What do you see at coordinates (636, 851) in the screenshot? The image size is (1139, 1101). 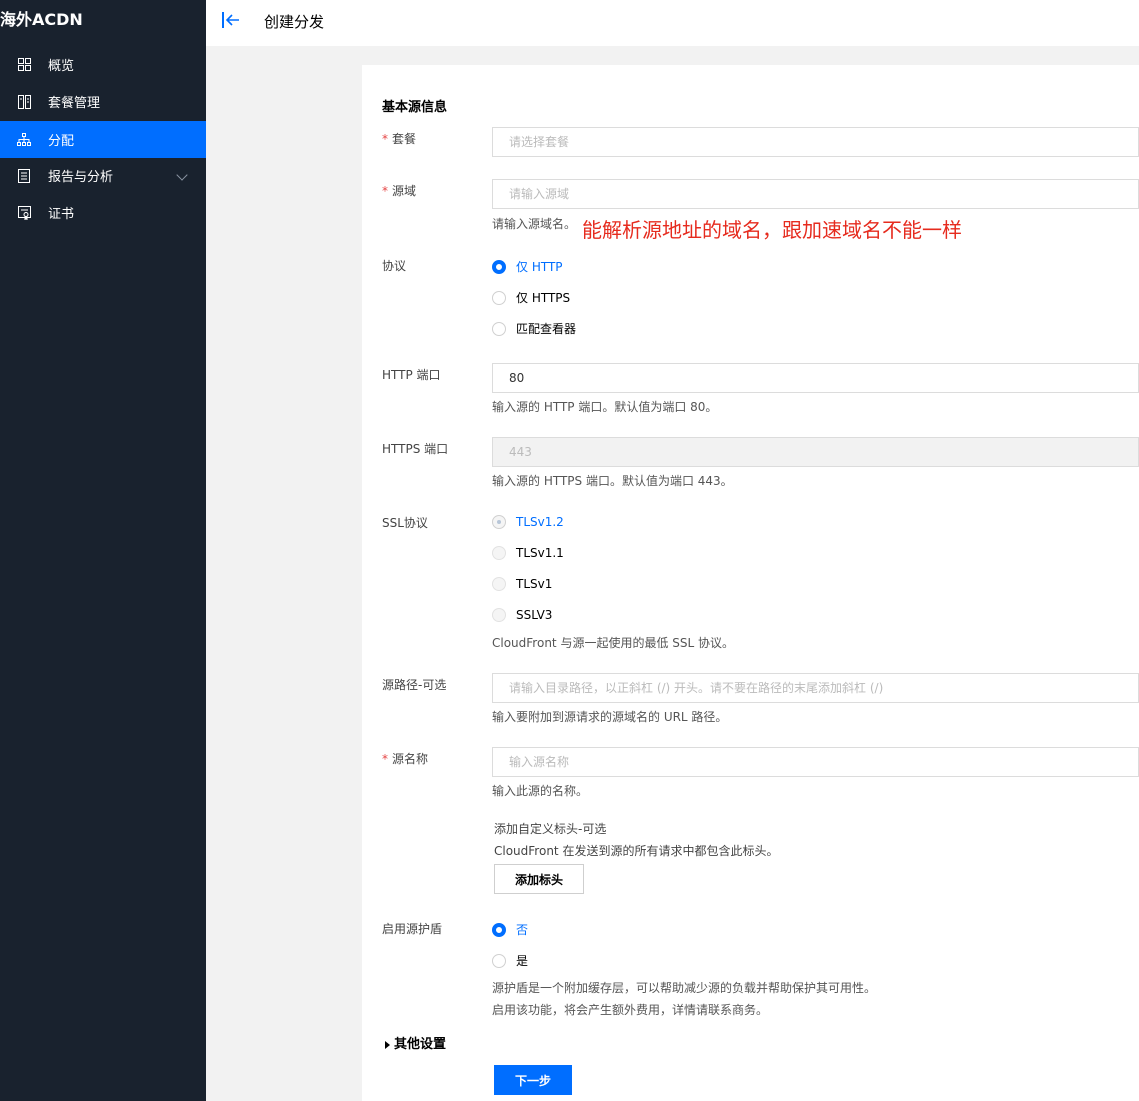 I see `custom-header-desc: CloudFront 在发送到源的所有请求中都包含此标头。` at bounding box center [636, 851].